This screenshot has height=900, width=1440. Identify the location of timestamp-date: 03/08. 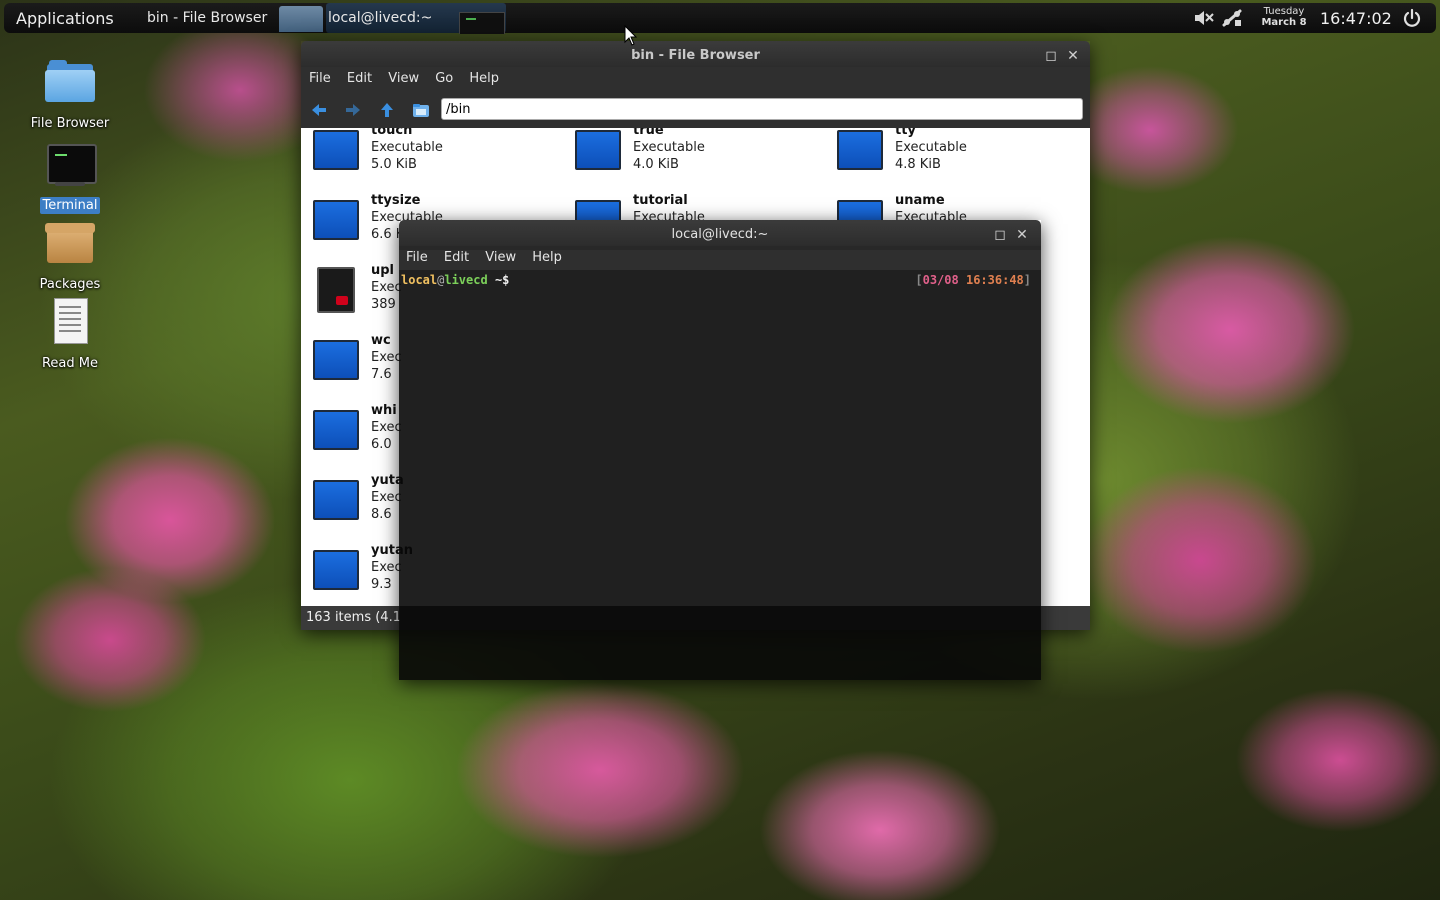
(940, 280).